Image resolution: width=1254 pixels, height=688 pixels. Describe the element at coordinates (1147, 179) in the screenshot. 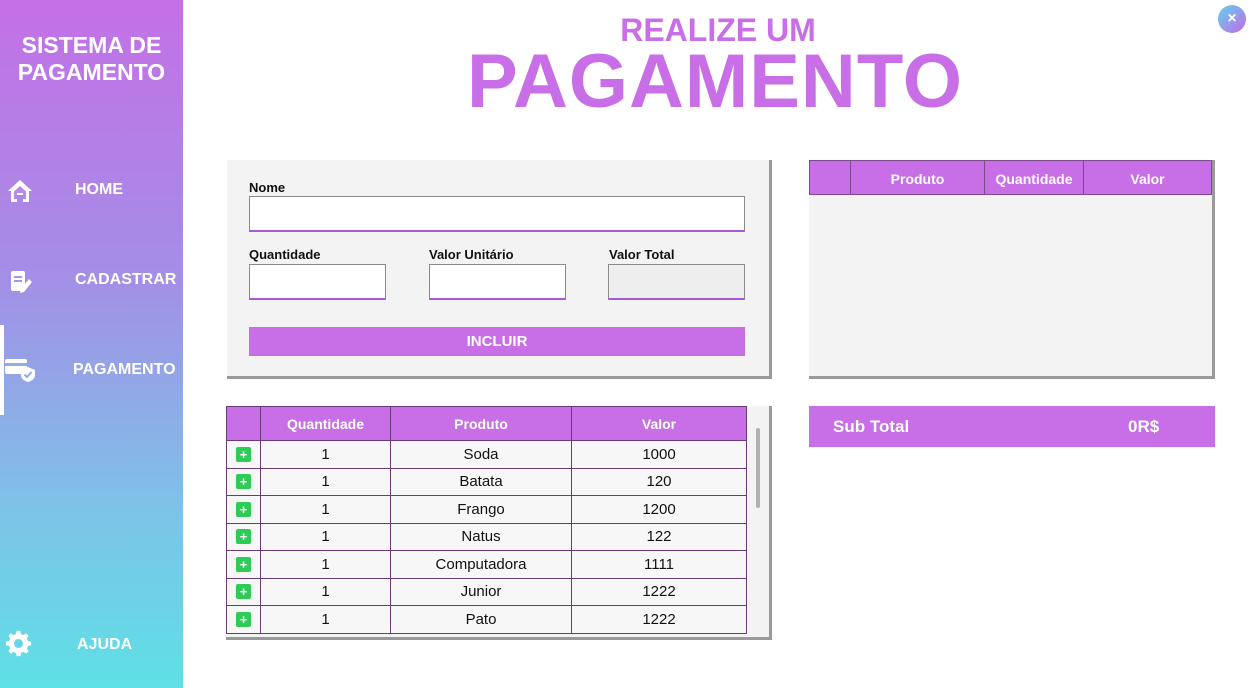

I see `cart-header-valor: Valor` at that location.